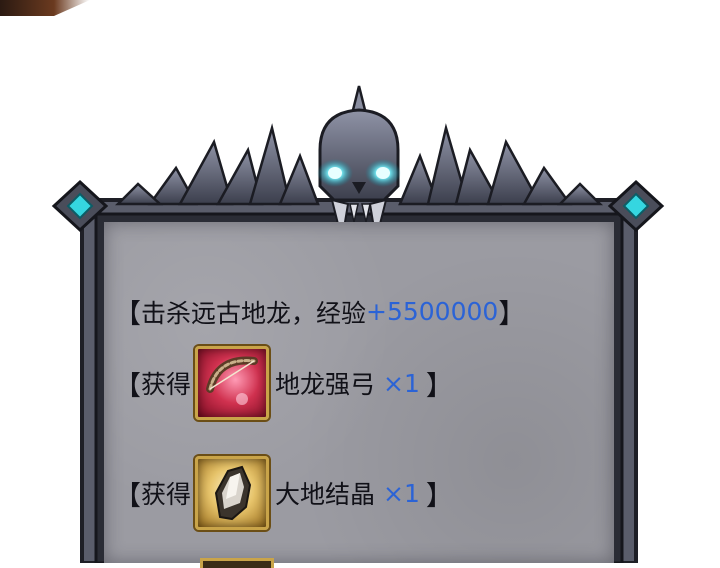 Image resolution: width=720 pixels, height=568 pixels. Describe the element at coordinates (325, 384) in the screenshot. I see `item-name: 地龙强弓` at that location.